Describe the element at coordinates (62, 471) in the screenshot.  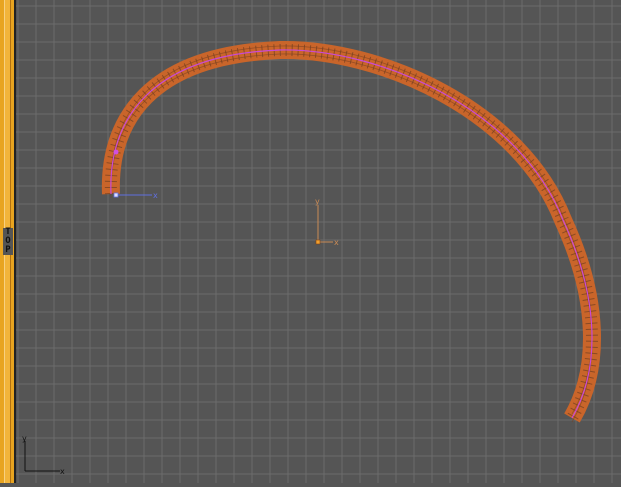
I see `tripod-x-label: x` at that location.